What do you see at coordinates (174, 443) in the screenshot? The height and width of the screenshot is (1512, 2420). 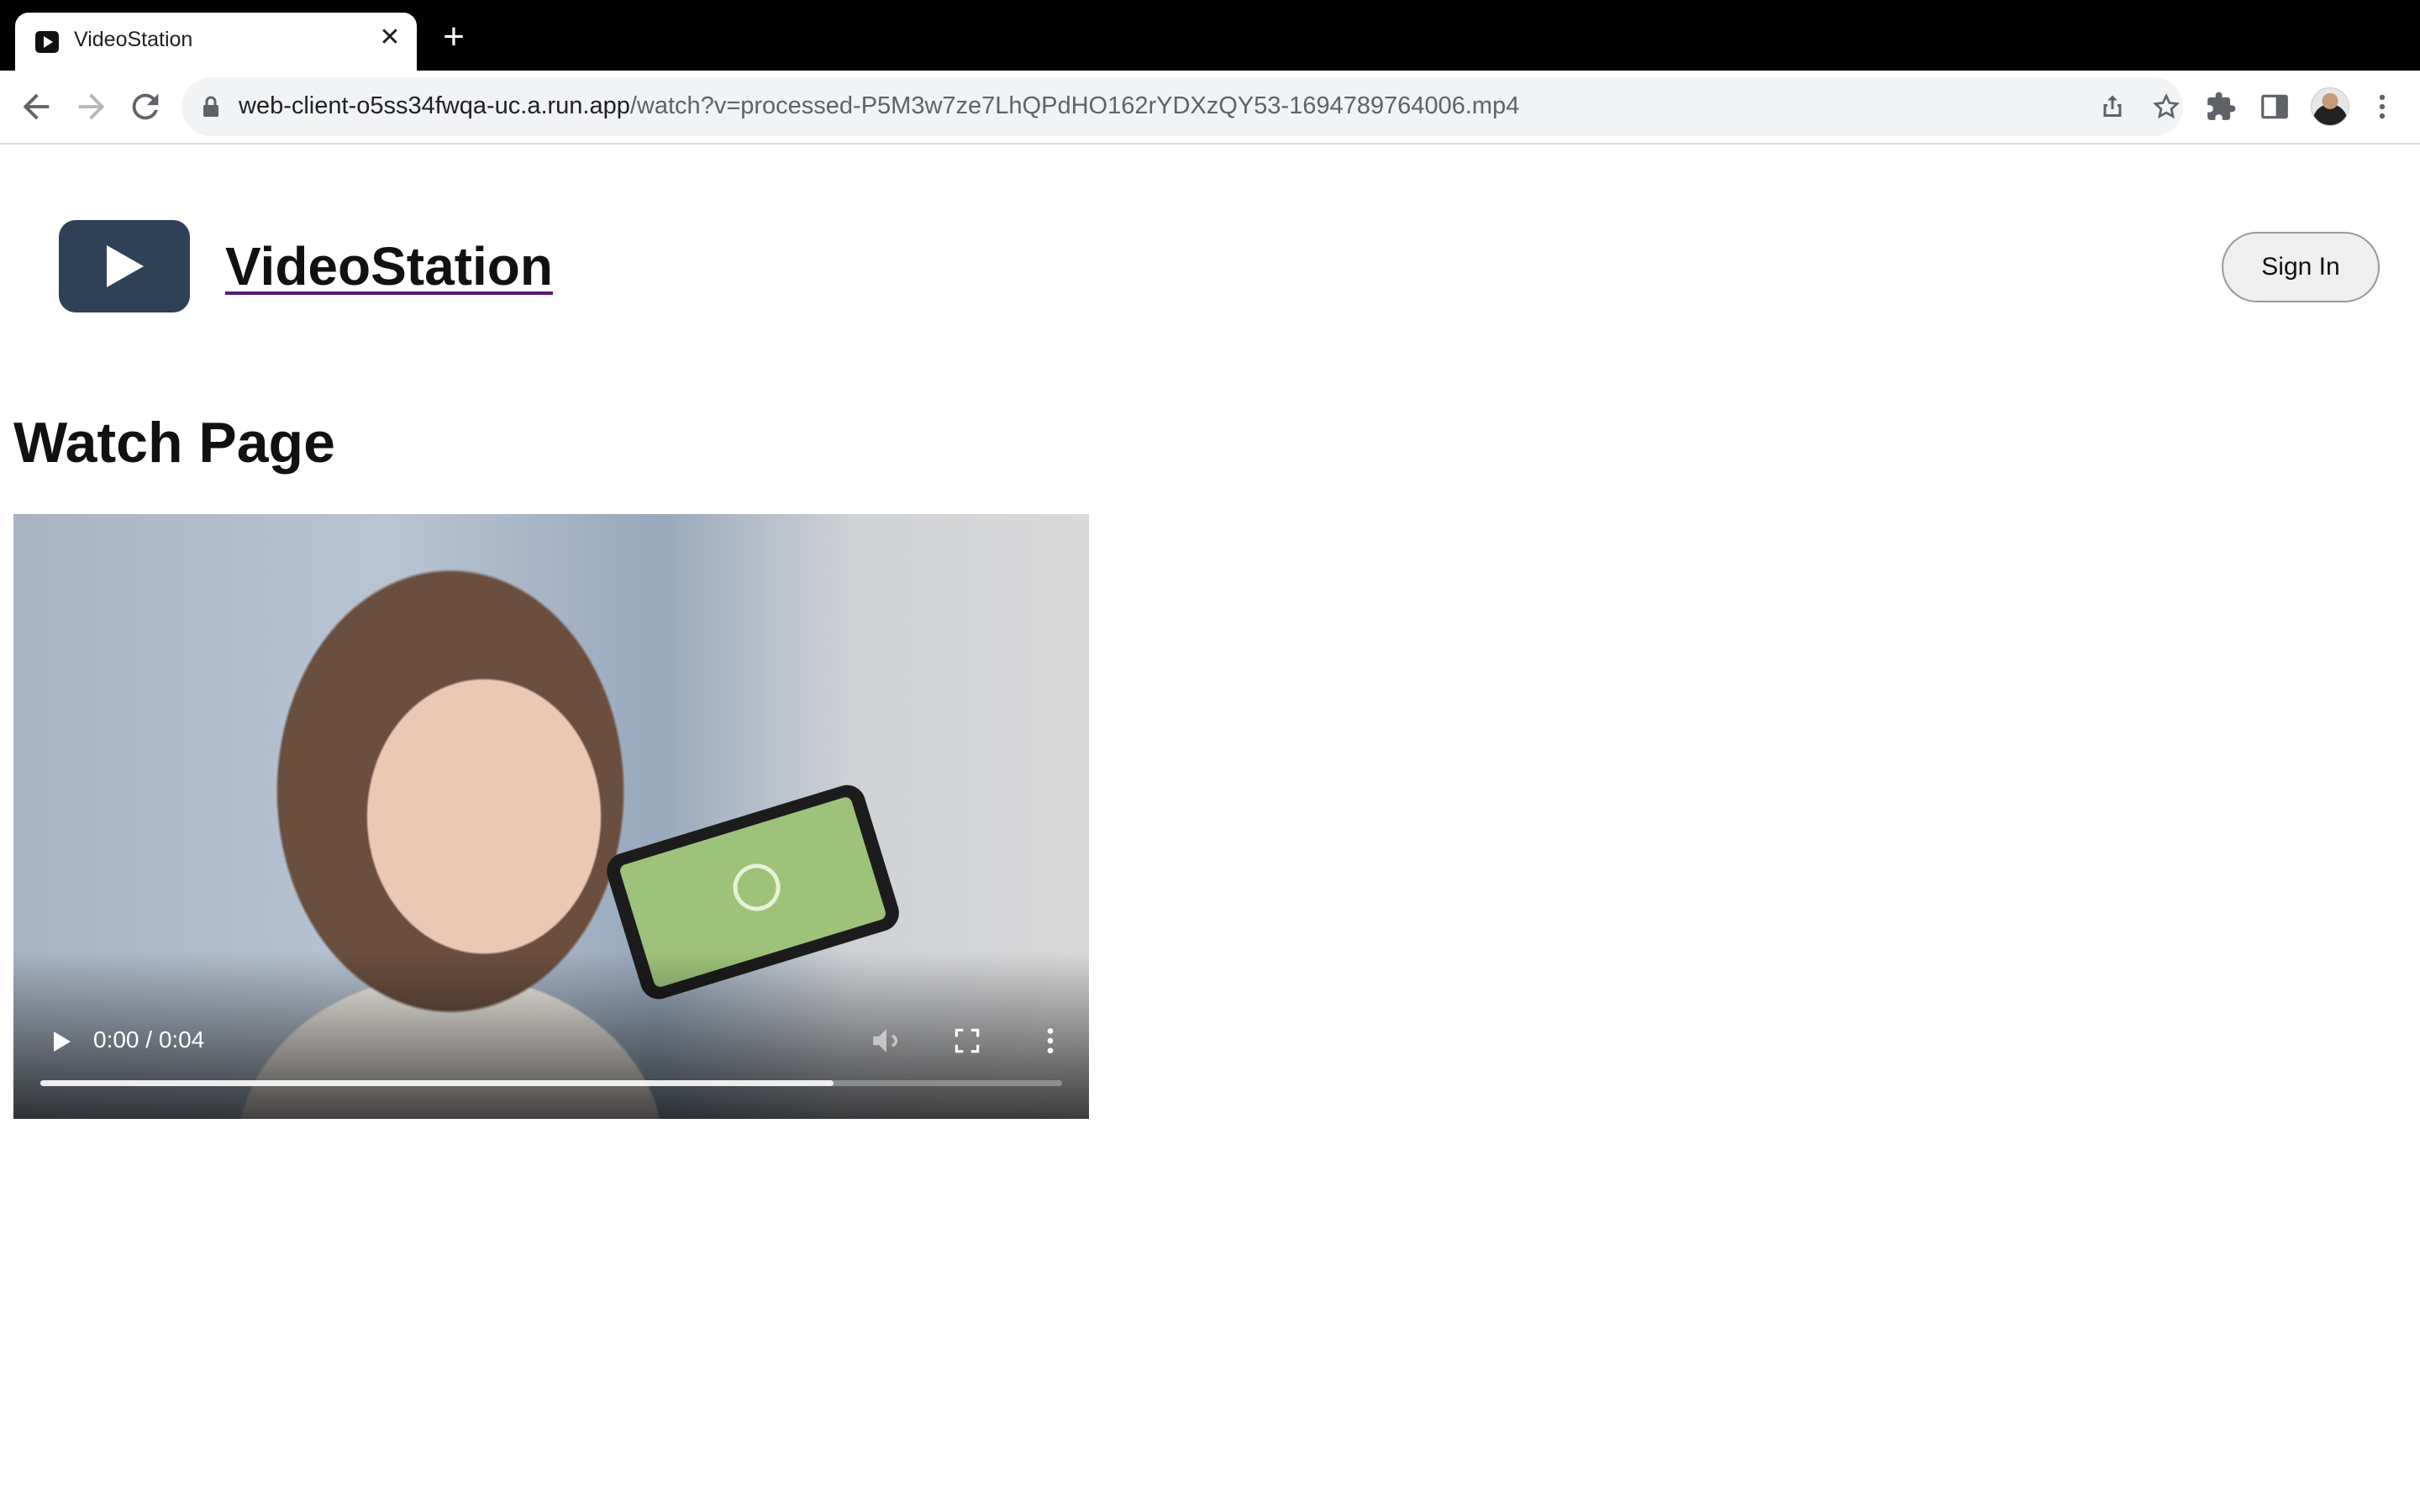 I see `page-title: Watch Page` at bounding box center [174, 443].